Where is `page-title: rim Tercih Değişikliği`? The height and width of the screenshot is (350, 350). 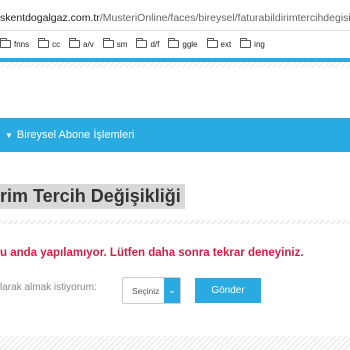 page-title: rim Tercih Değişikliği is located at coordinates (92, 196).